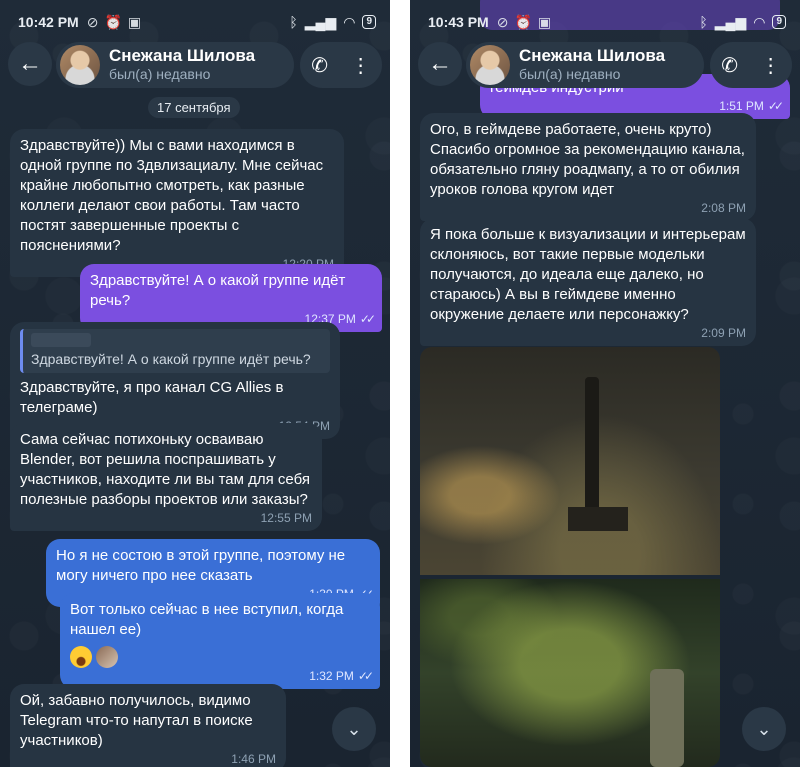 This screenshot has height=767, width=800. What do you see at coordinates (48, 22) in the screenshot?
I see `status-time: 10:42 PM` at bounding box center [48, 22].